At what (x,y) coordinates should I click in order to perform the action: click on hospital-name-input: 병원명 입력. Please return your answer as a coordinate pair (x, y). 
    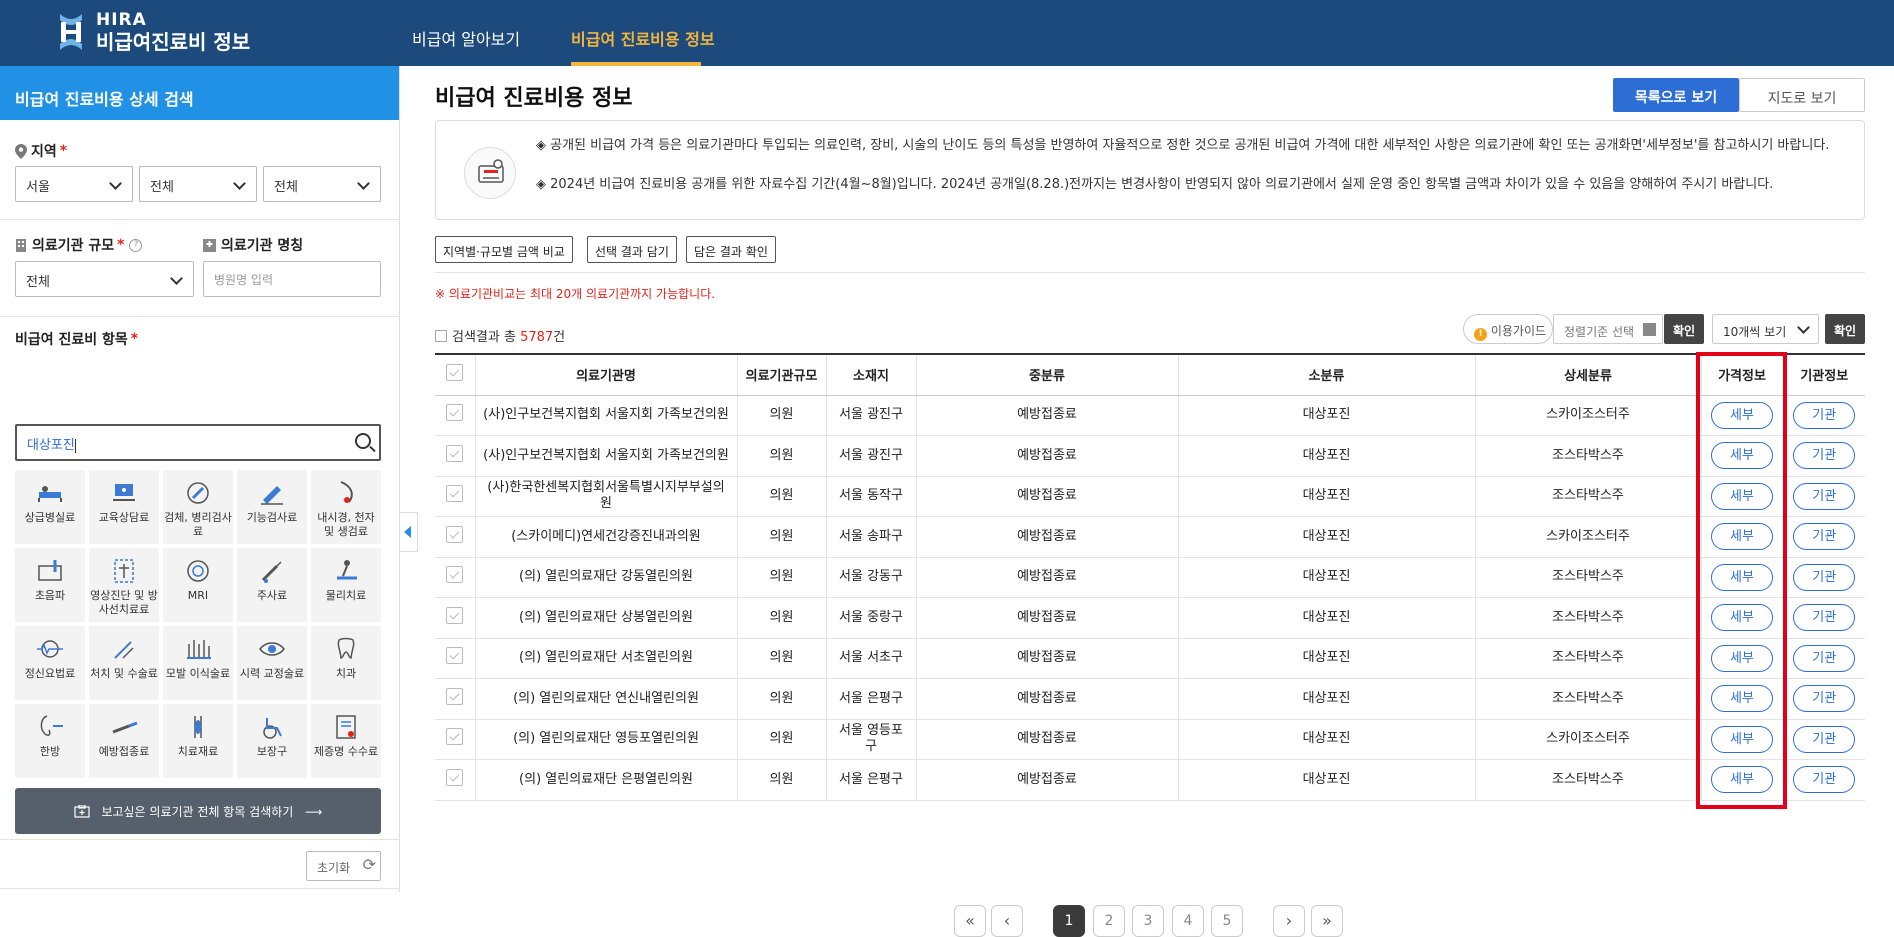
    Looking at the image, I should click on (292, 279).